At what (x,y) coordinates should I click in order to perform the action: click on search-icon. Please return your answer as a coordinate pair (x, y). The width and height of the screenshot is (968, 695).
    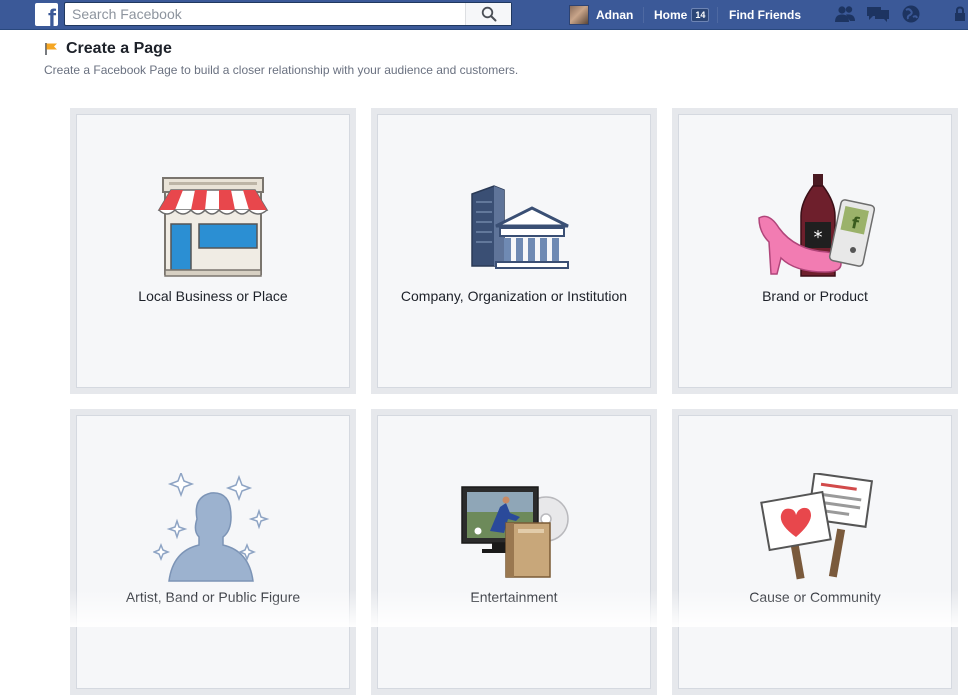
    Looking at the image, I should click on (488, 14).